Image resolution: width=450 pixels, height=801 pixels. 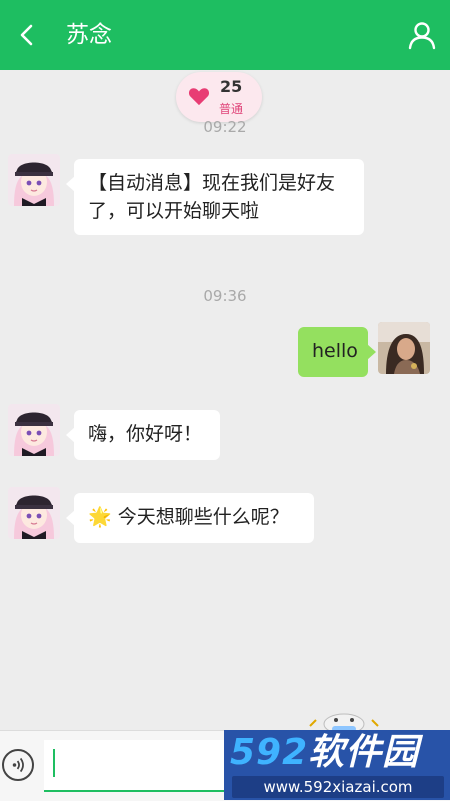 I want to click on chevron-left-icon, so click(x=27, y=35).